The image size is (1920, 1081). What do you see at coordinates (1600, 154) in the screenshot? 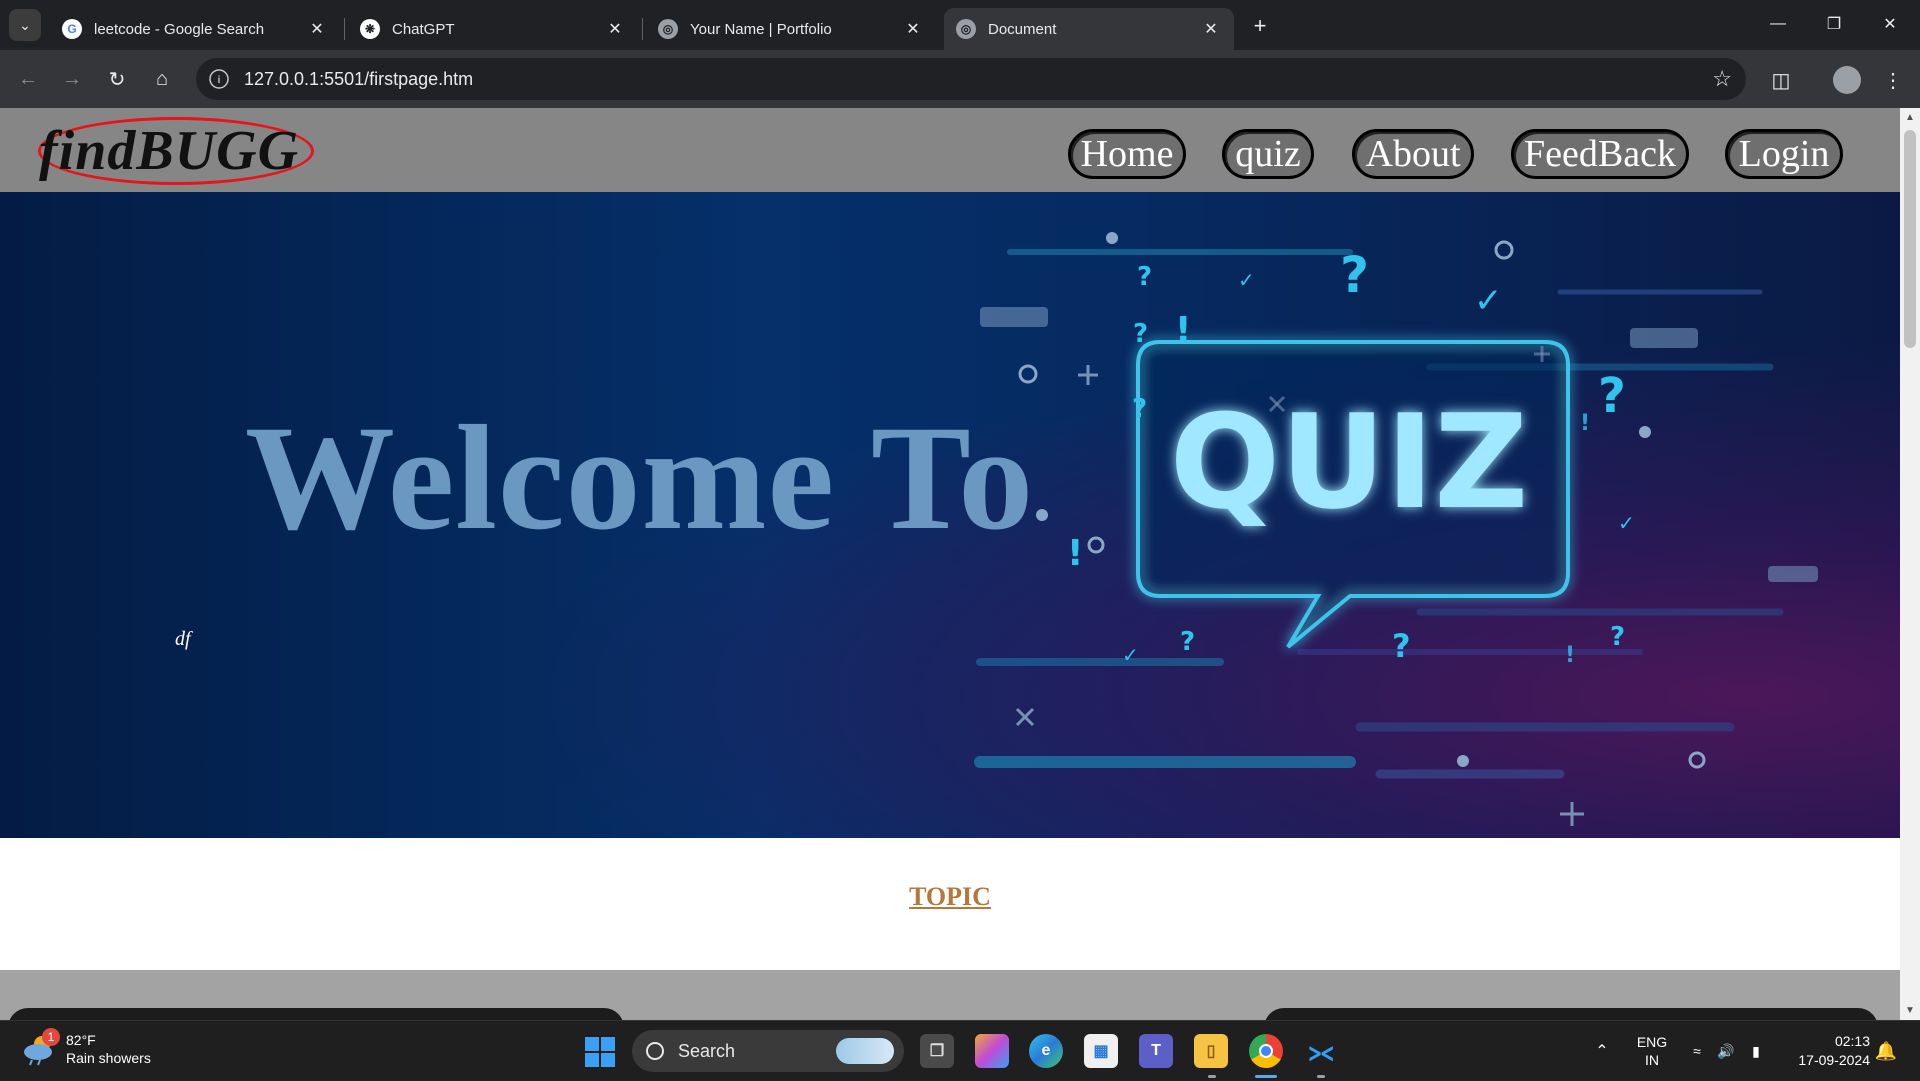
I see `nav-feedback: FeedBack` at bounding box center [1600, 154].